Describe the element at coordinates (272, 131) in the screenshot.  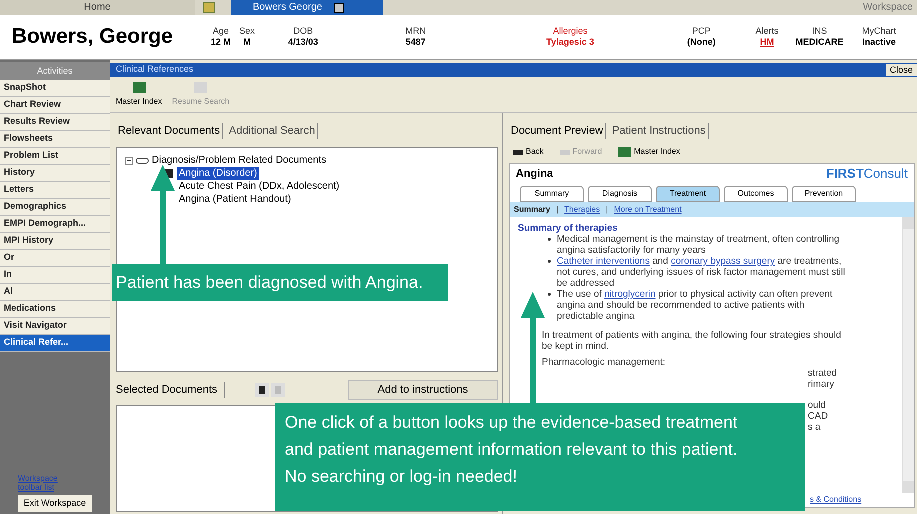
I see `pane-tab: Additional Search` at that location.